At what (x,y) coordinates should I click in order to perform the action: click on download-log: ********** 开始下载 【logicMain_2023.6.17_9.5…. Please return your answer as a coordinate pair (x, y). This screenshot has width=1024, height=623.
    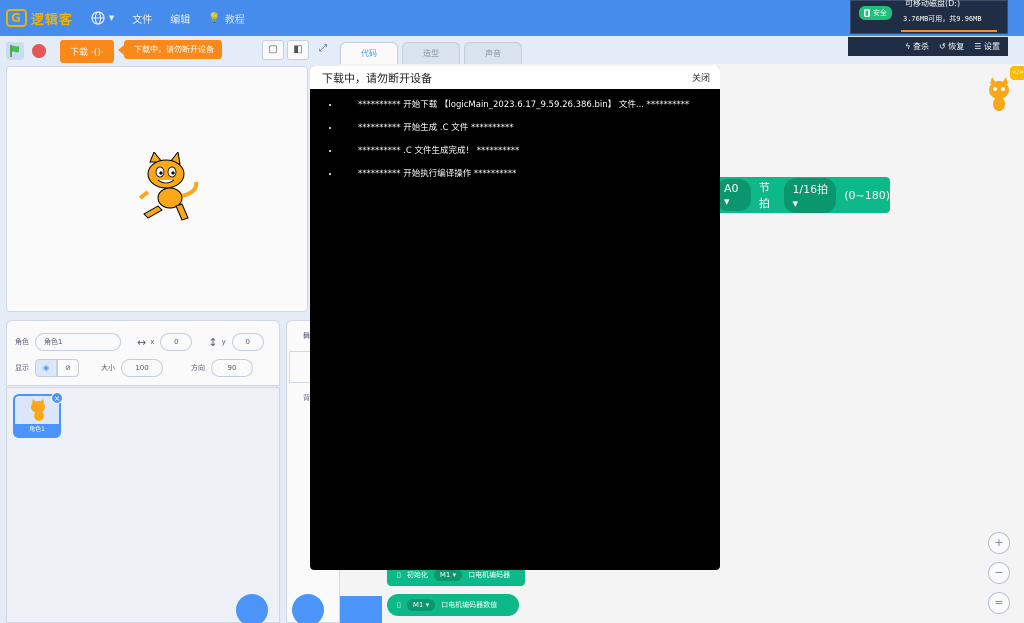
    Looking at the image, I should click on (515, 134).